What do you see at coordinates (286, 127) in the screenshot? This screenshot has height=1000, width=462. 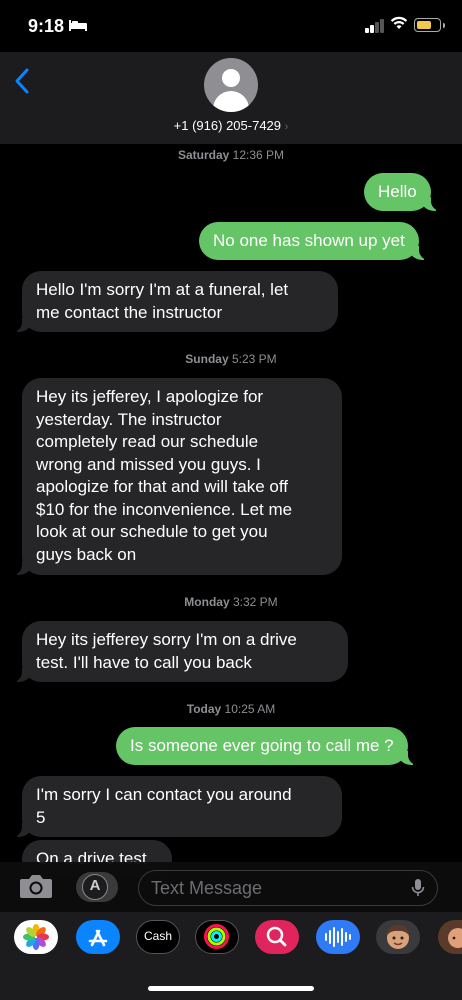 I see `chevron-right-icon: ›` at bounding box center [286, 127].